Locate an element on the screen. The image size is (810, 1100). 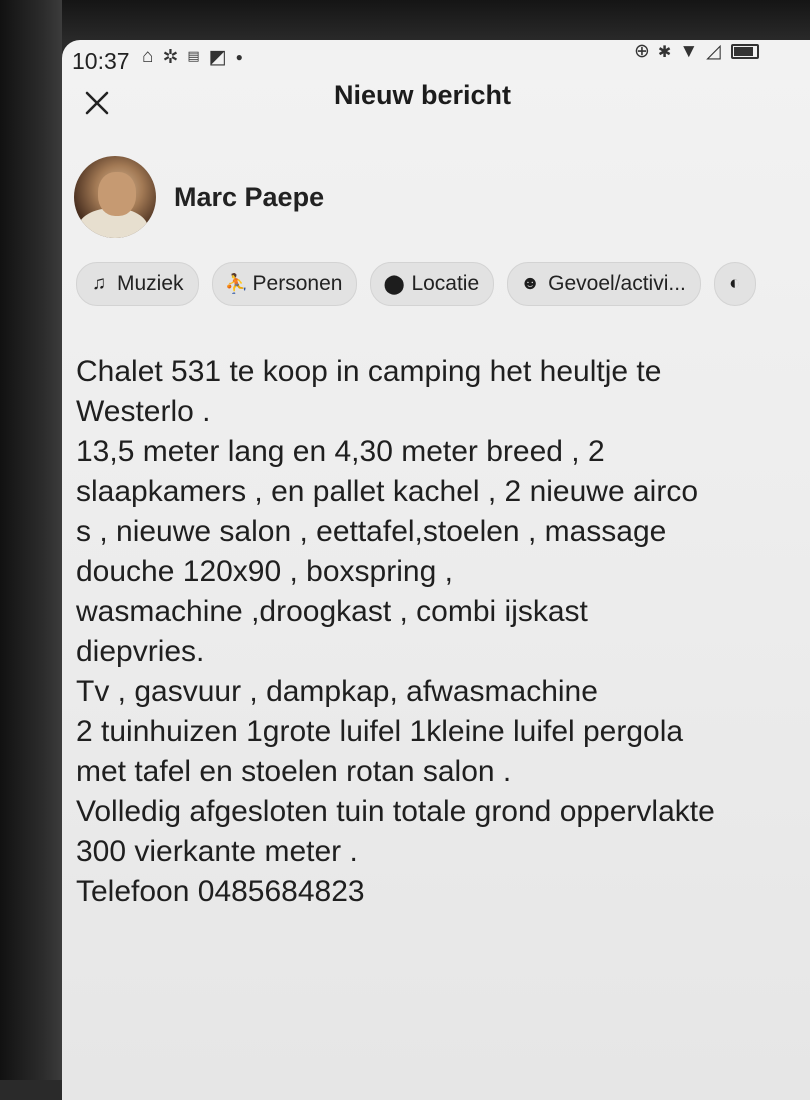
post-line: Tv , gasvuur , dampkap, afwasmachine is located at coordinates (337, 691).